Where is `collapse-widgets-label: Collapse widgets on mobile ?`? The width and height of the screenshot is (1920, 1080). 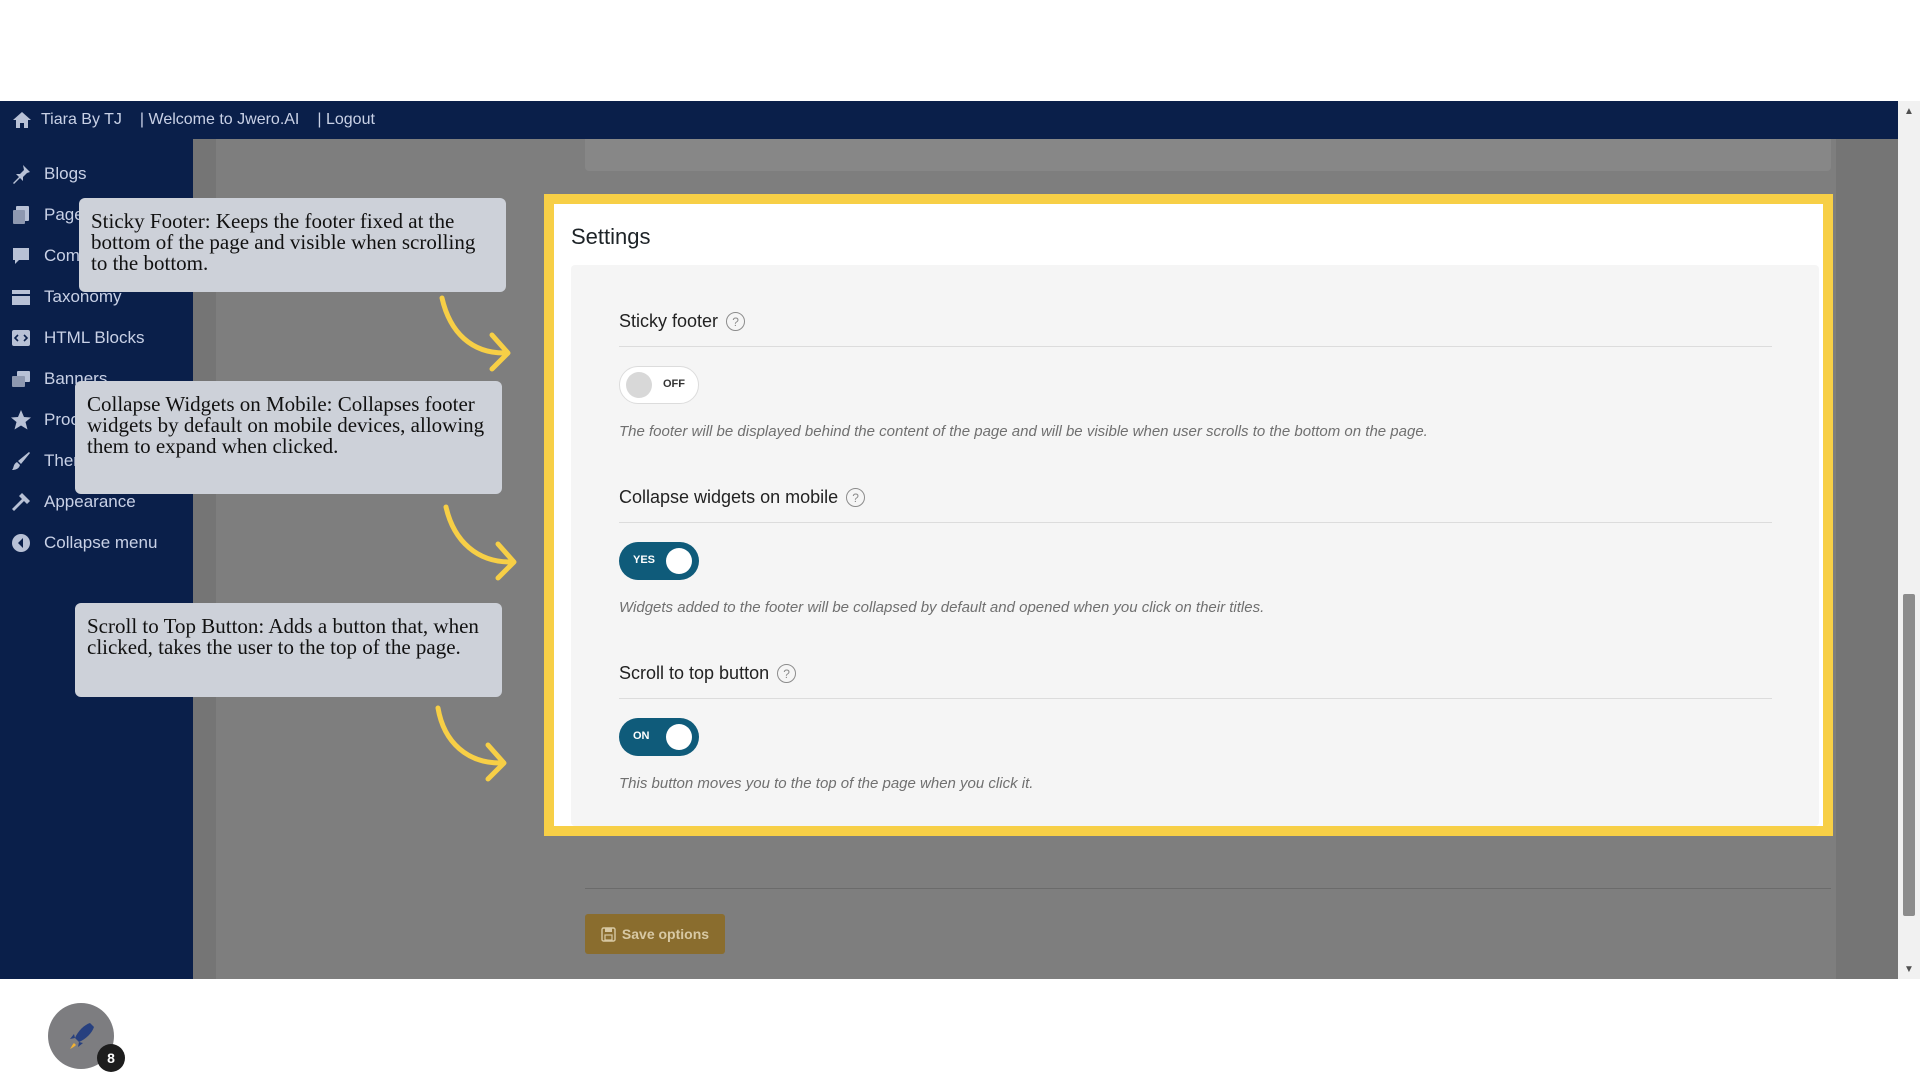 collapse-widgets-label: Collapse widgets on mobile ? is located at coordinates (742, 497).